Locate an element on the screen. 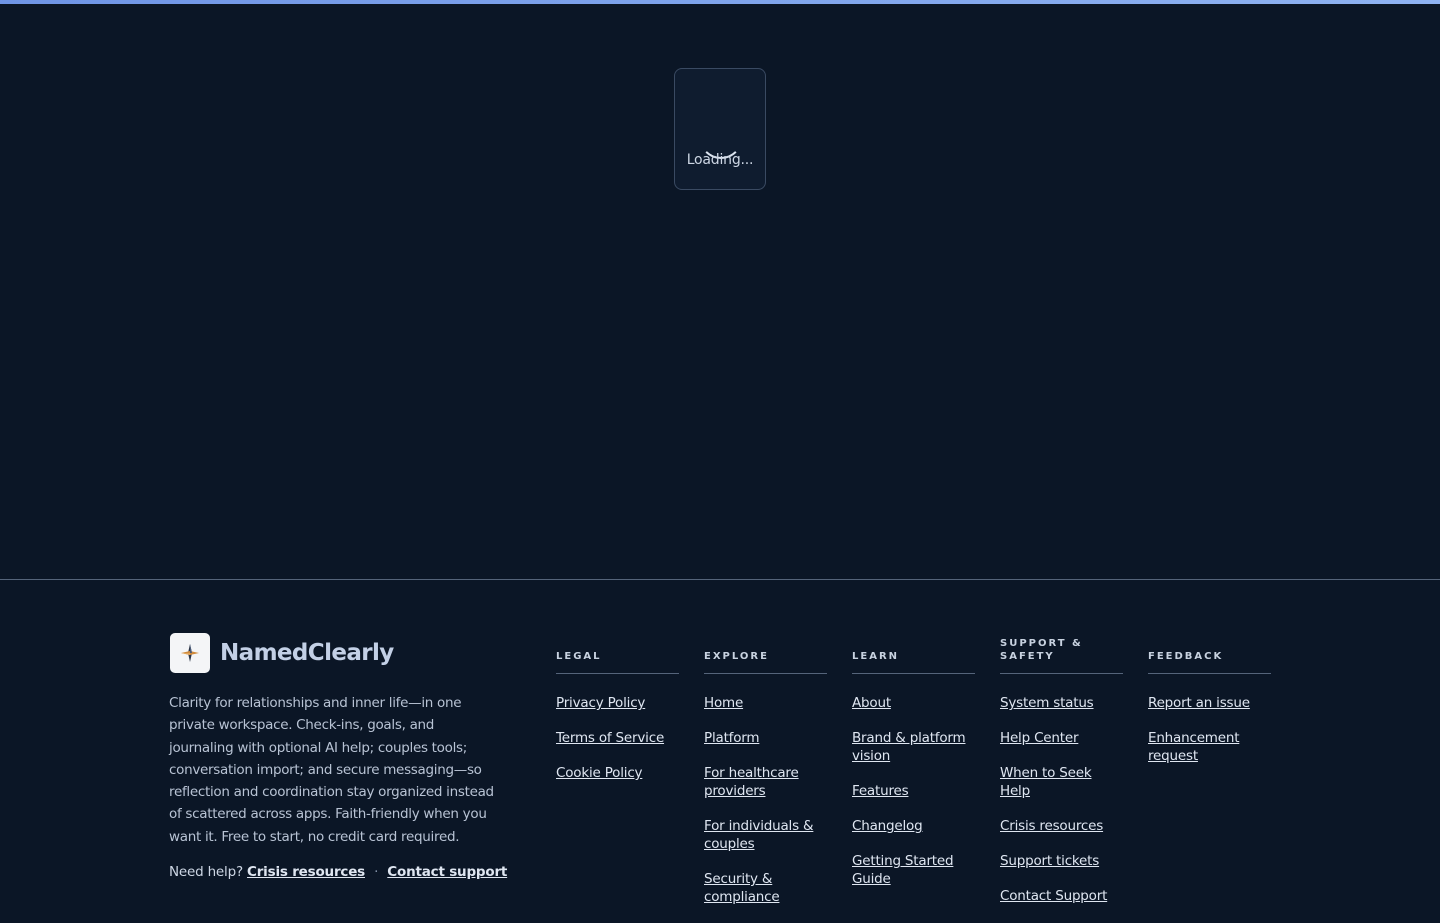  link-list: Report an issue Enhancement request is located at coordinates (1209, 729).